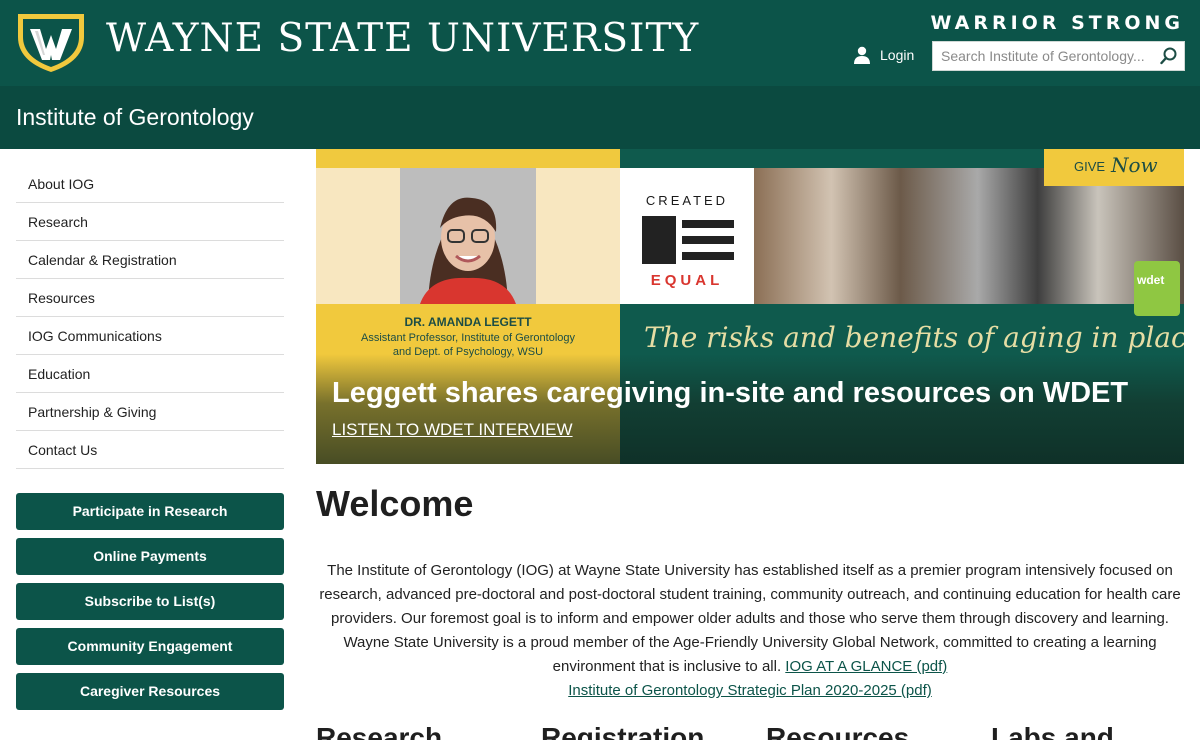  What do you see at coordinates (150, 222) in the screenshot?
I see `sidebar-item-research: Research` at bounding box center [150, 222].